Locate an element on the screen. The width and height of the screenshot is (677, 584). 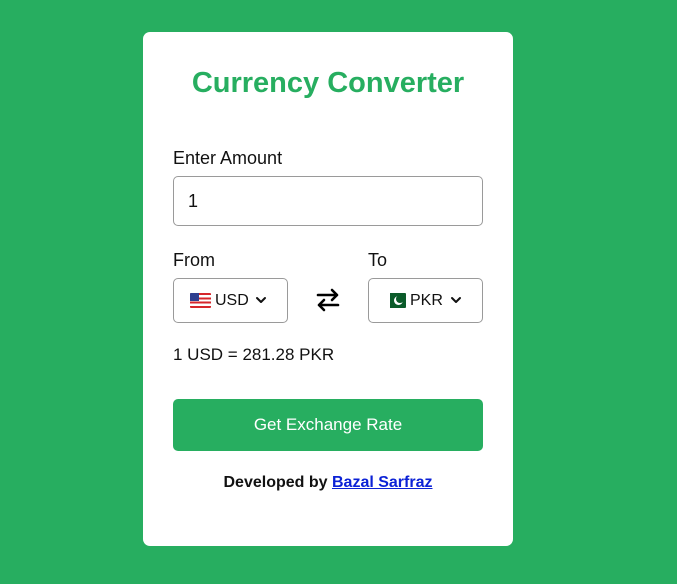
from-label: From is located at coordinates (194, 260).